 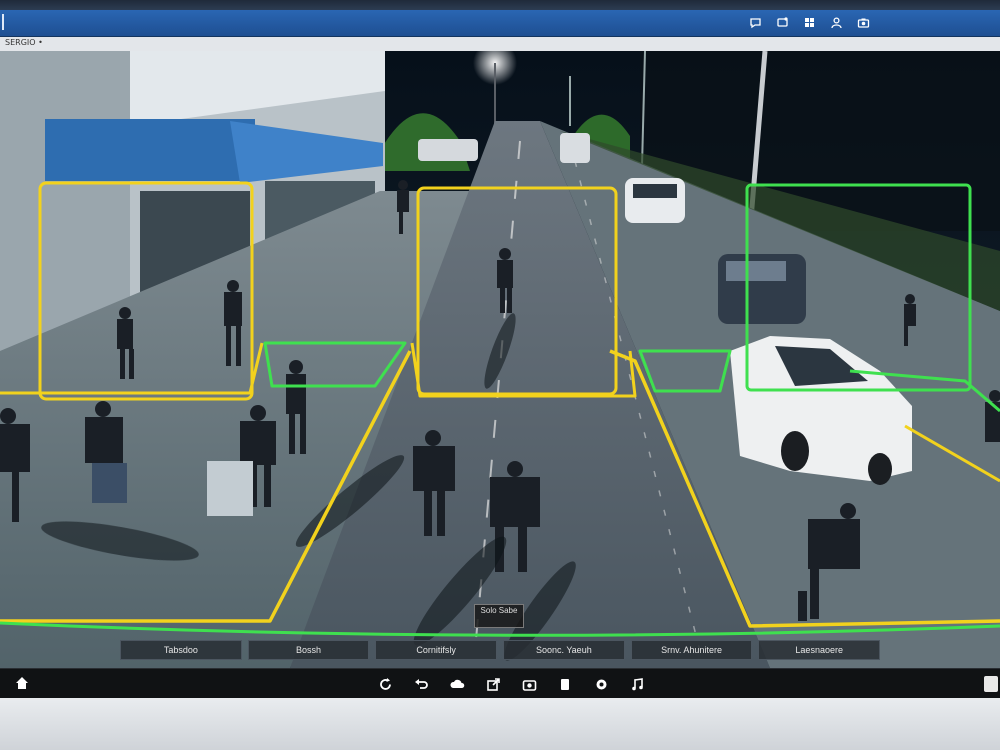 What do you see at coordinates (991, 684) in the screenshot?
I see `side-panel-button` at bounding box center [991, 684].